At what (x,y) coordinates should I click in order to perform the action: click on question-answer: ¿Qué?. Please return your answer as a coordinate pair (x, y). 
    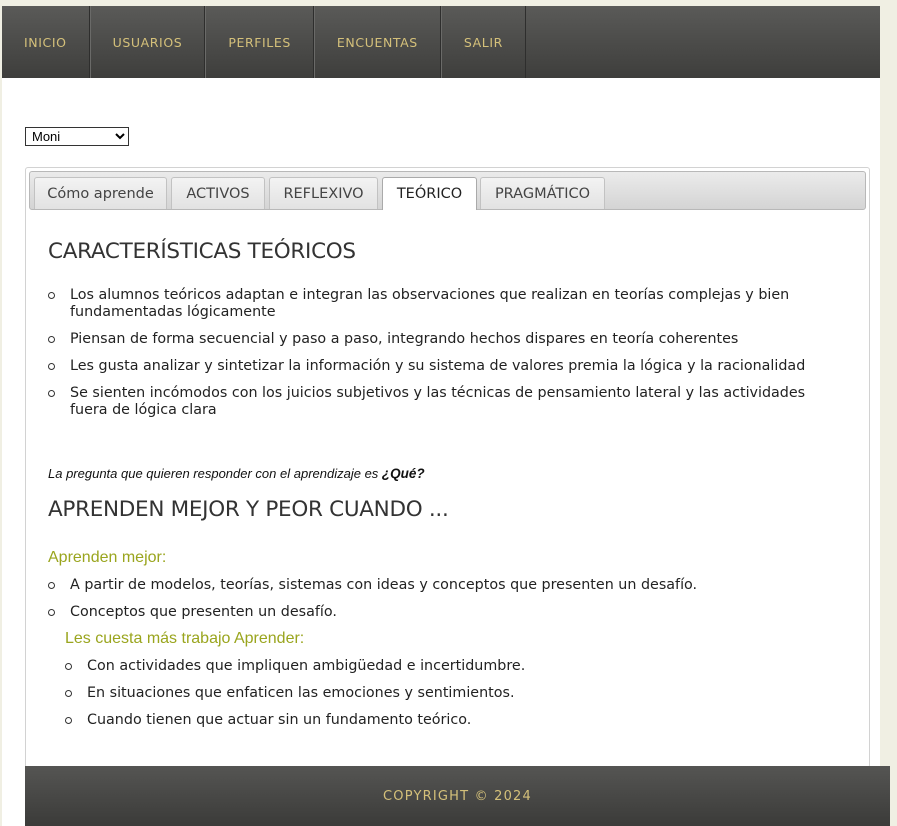
    Looking at the image, I should click on (403, 473).